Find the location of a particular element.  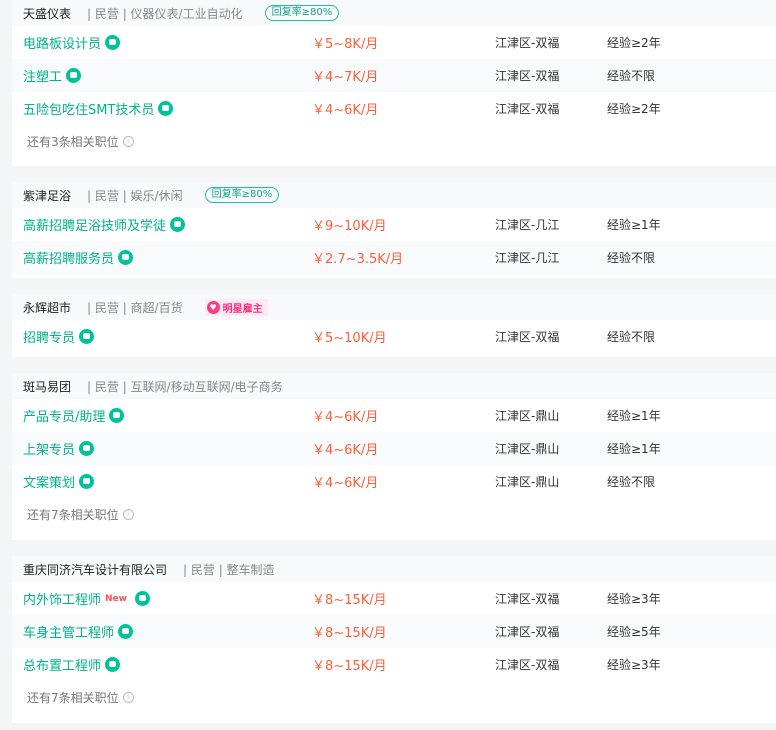

company-meta: | 民营 | 商超/百货 is located at coordinates (135, 307).